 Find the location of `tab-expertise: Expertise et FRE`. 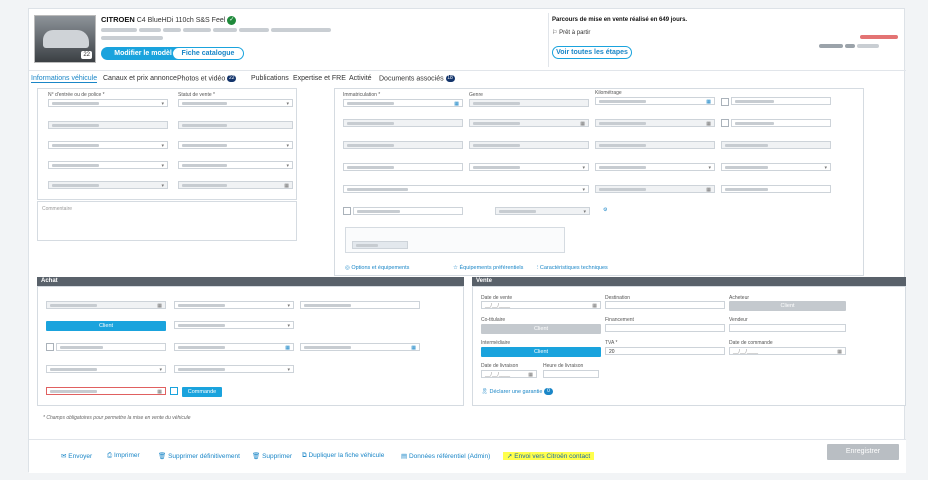

tab-expertise: Expertise et FRE is located at coordinates (319, 78).